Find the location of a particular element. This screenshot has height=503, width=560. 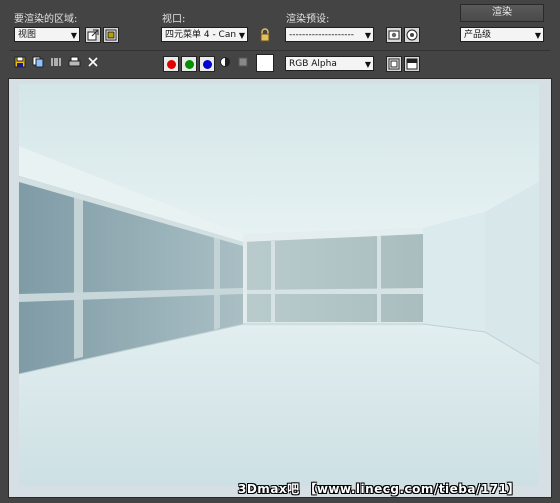

render-preset-value: -------------------- is located at coordinates (321, 35).